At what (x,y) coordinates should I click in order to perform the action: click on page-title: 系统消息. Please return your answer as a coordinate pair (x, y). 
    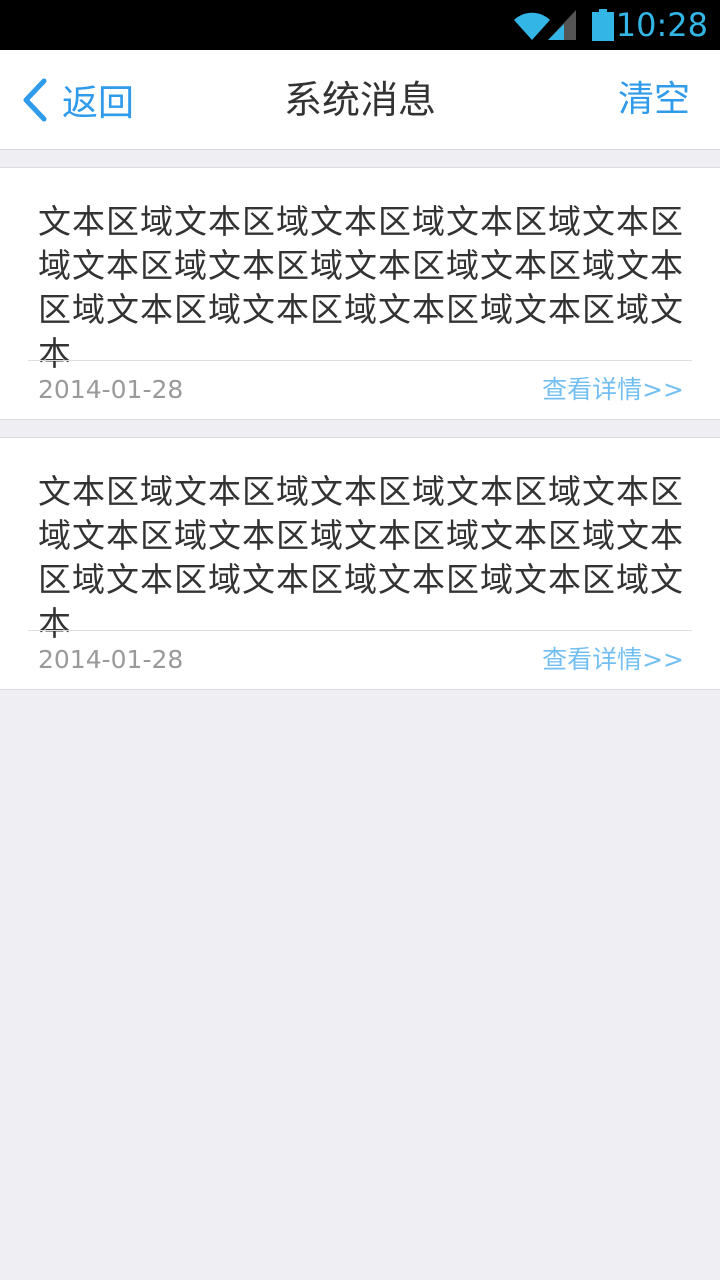
    Looking at the image, I should click on (359, 100).